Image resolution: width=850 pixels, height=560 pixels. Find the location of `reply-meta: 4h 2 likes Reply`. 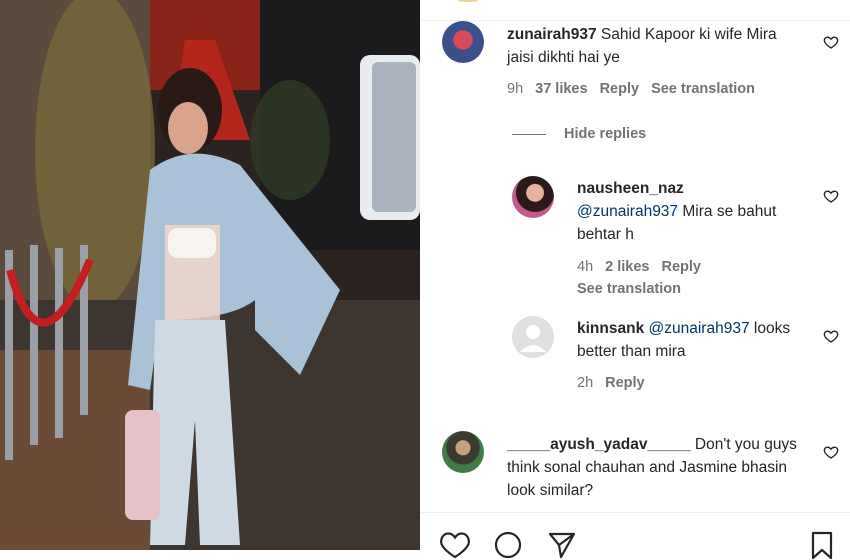

reply-meta: 4h 2 likes Reply is located at coordinates (639, 267).